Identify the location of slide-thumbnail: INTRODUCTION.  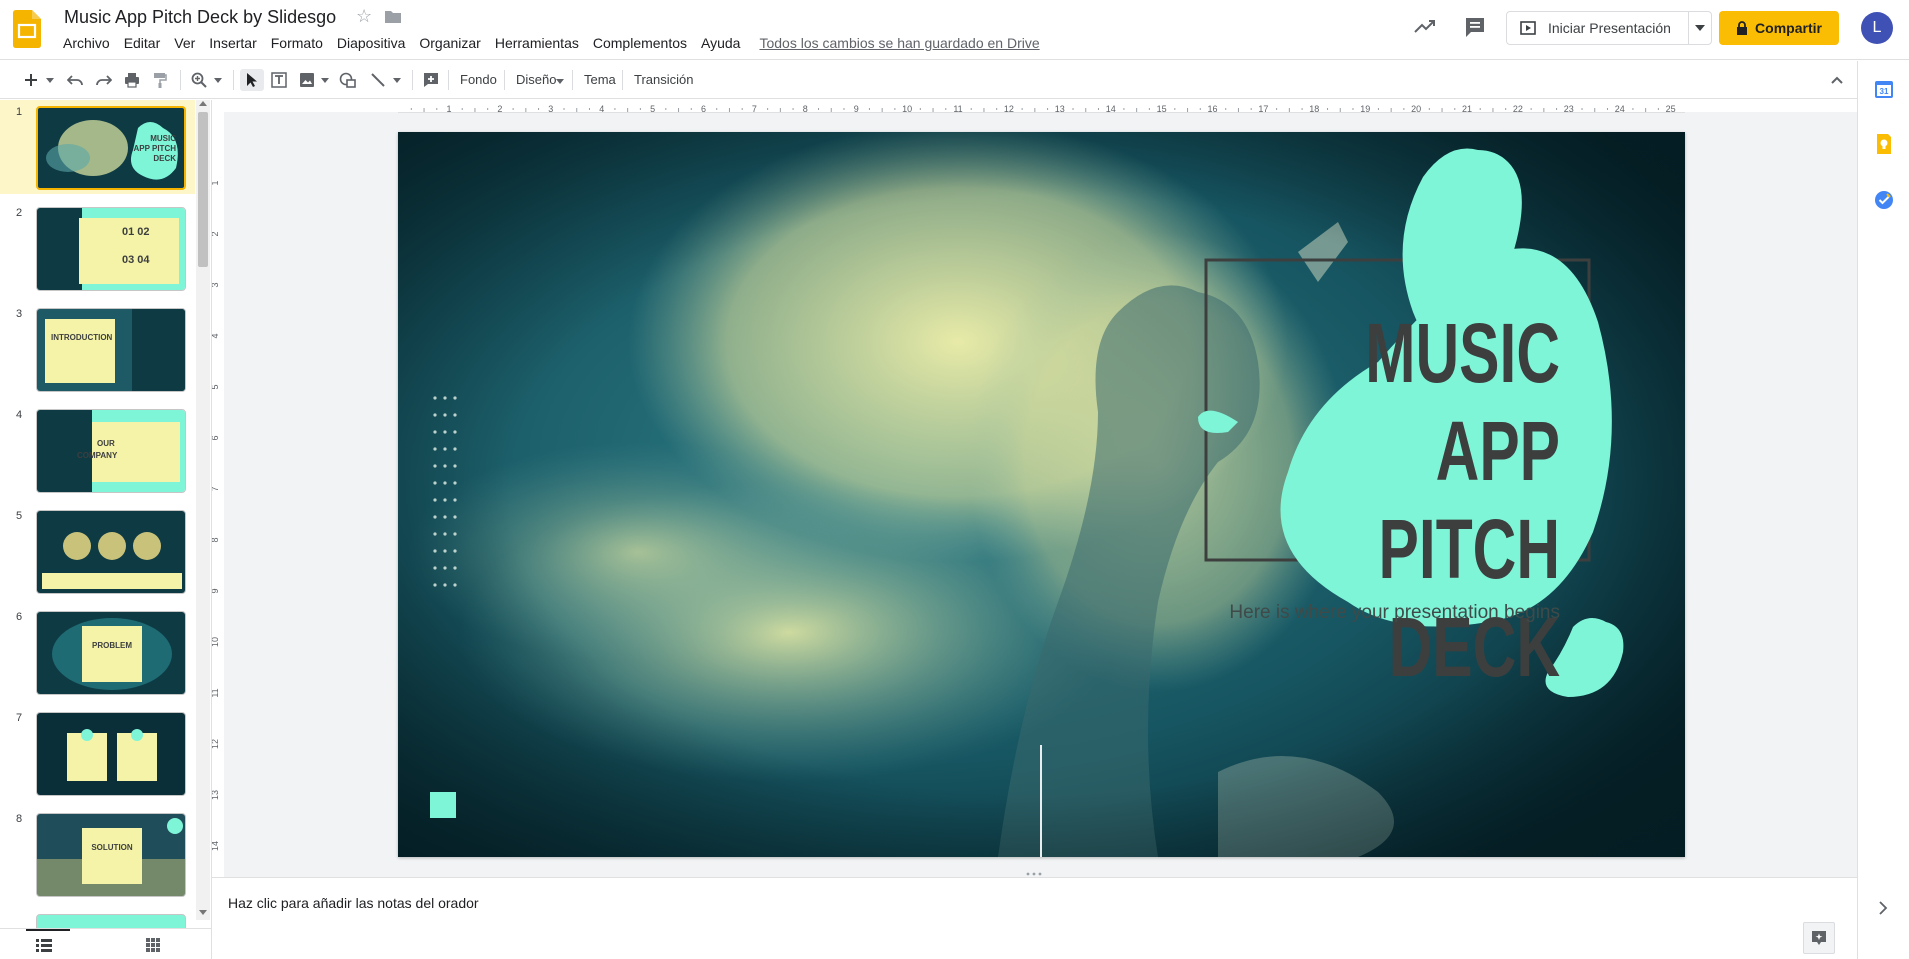
(111, 350).